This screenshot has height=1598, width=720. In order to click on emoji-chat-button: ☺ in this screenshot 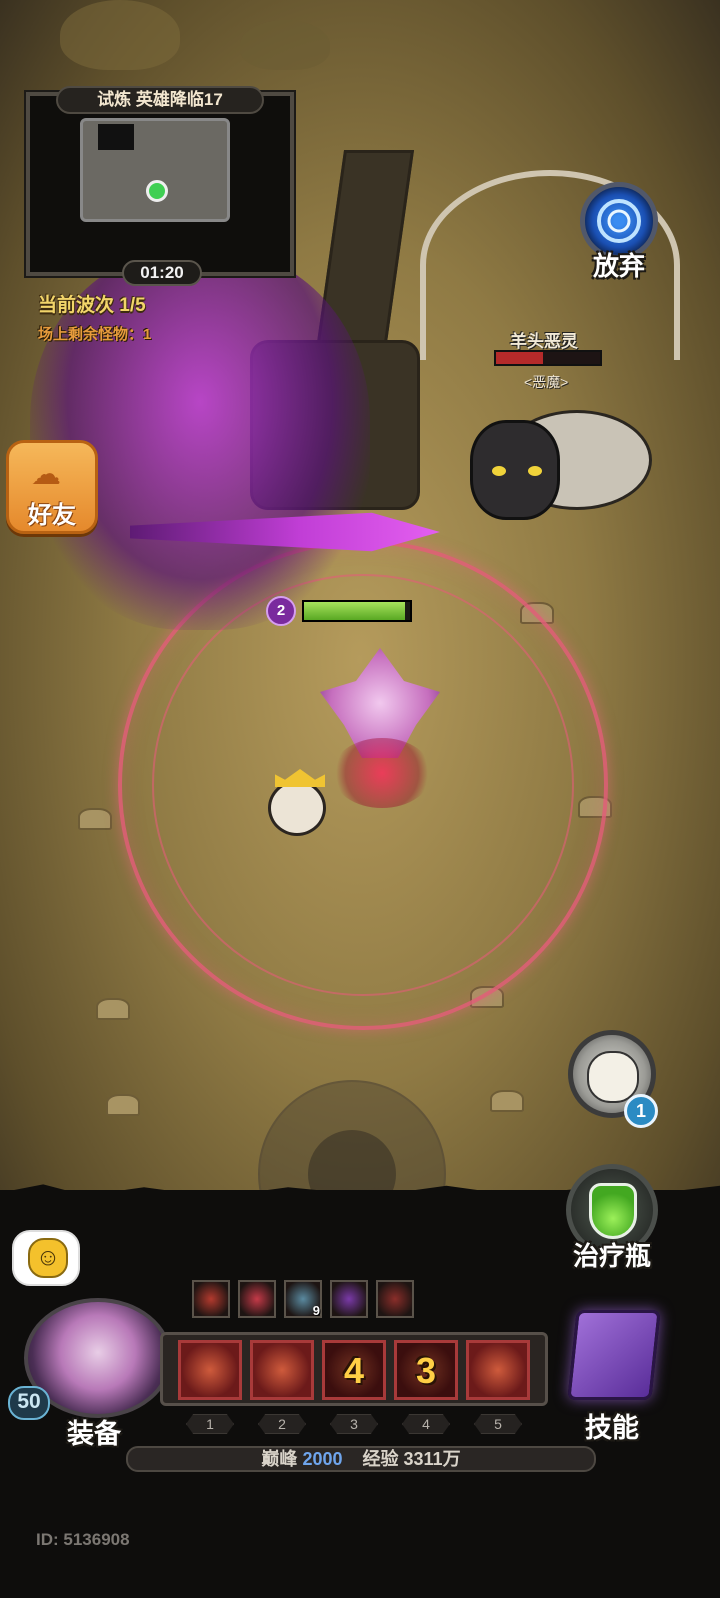, I will do `click(46, 1258)`.